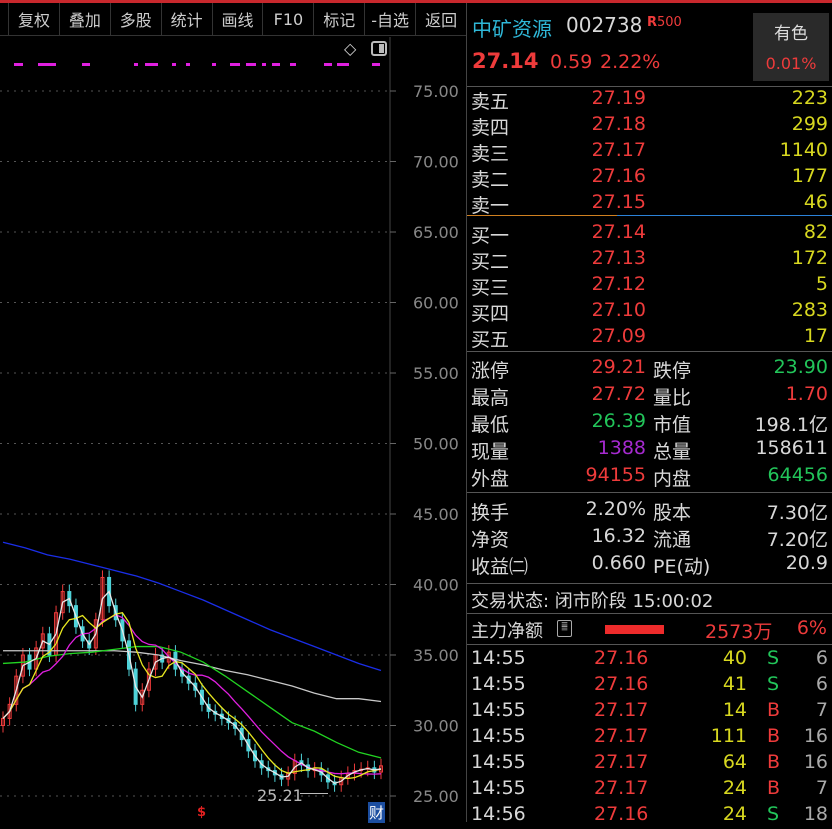 Image resolution: width=832 pixels, height=829 pixels. What do you see at coordinates (436, 796) in the screenshot?
I see `y-tick-label: 25.00` at bounding box center [436, 796].